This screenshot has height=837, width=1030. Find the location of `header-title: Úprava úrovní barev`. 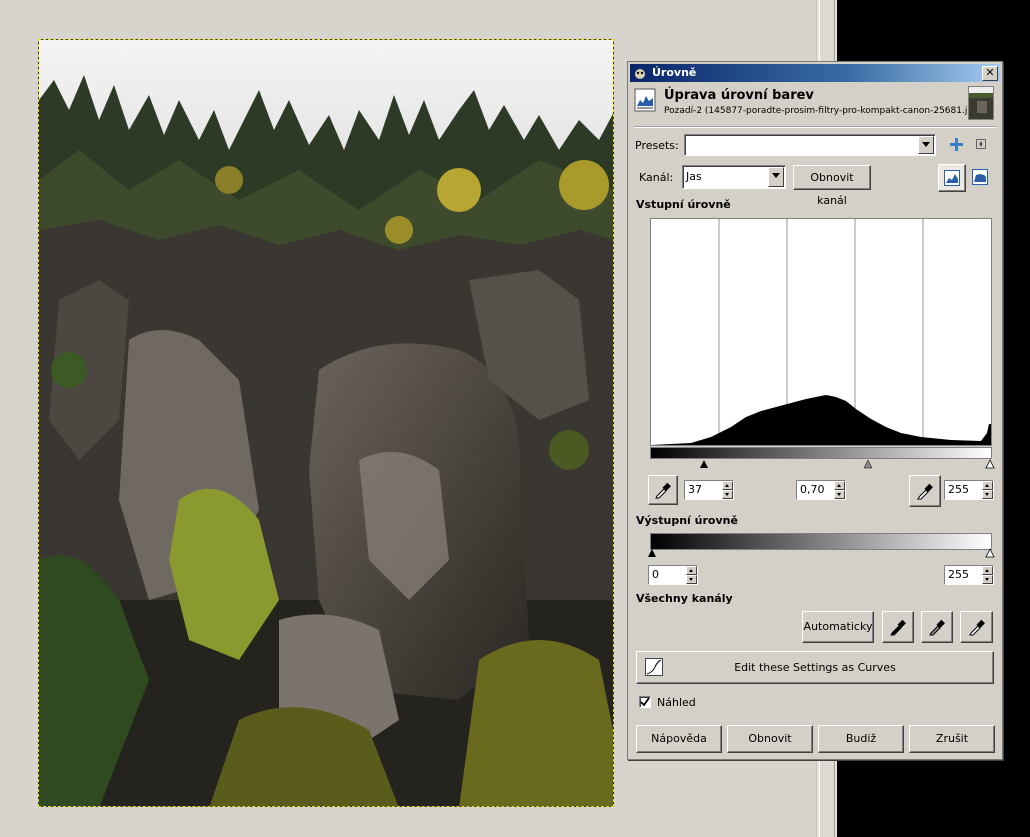

header-title: Úprava úrovní barev is located at coordinates (739, 95).